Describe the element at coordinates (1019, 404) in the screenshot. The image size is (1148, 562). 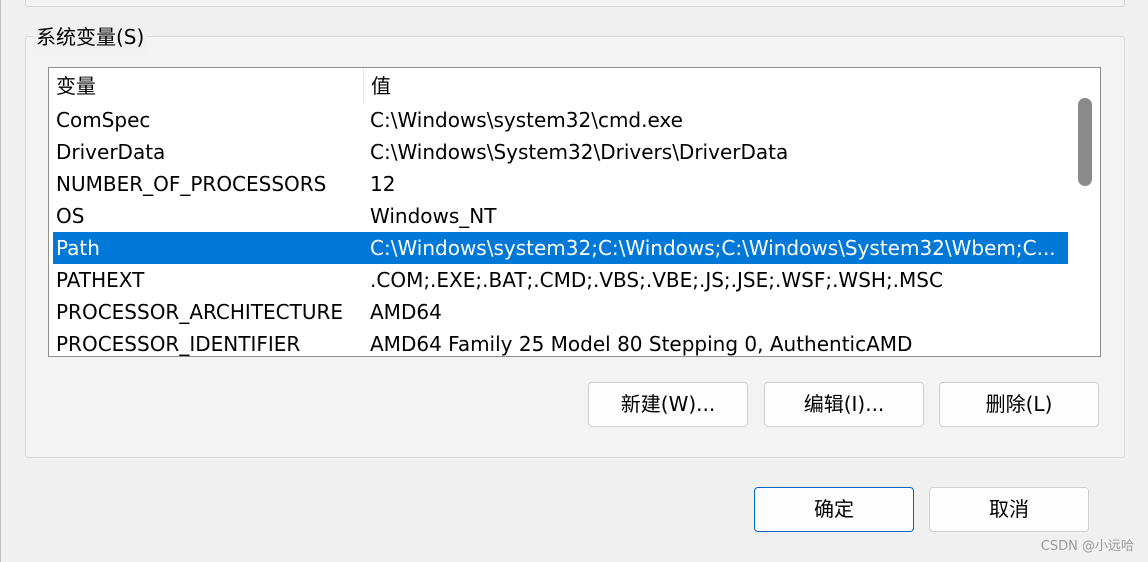
I see `delete-button: 删除(L)` at that location.